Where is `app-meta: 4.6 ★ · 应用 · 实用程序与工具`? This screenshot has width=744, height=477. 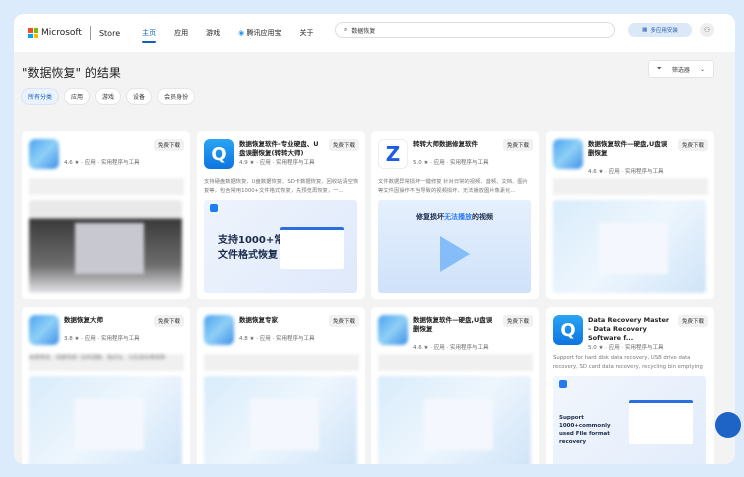 app-meta: 4.6 ★ · 应用 · 实用程序与工具 is located at coordinates (102, 163).